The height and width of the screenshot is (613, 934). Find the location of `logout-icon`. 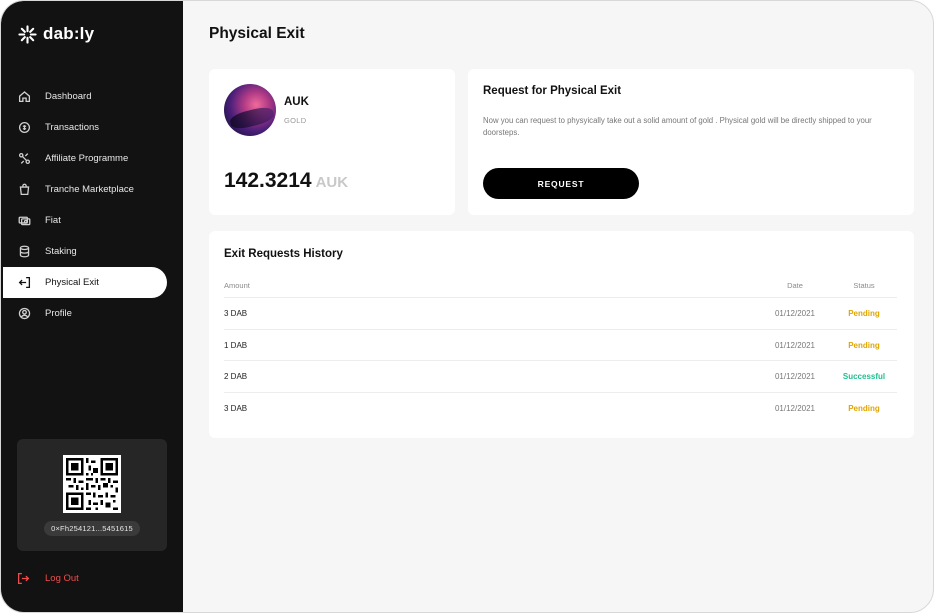

logout-icon is located at coordinates (23, 578).